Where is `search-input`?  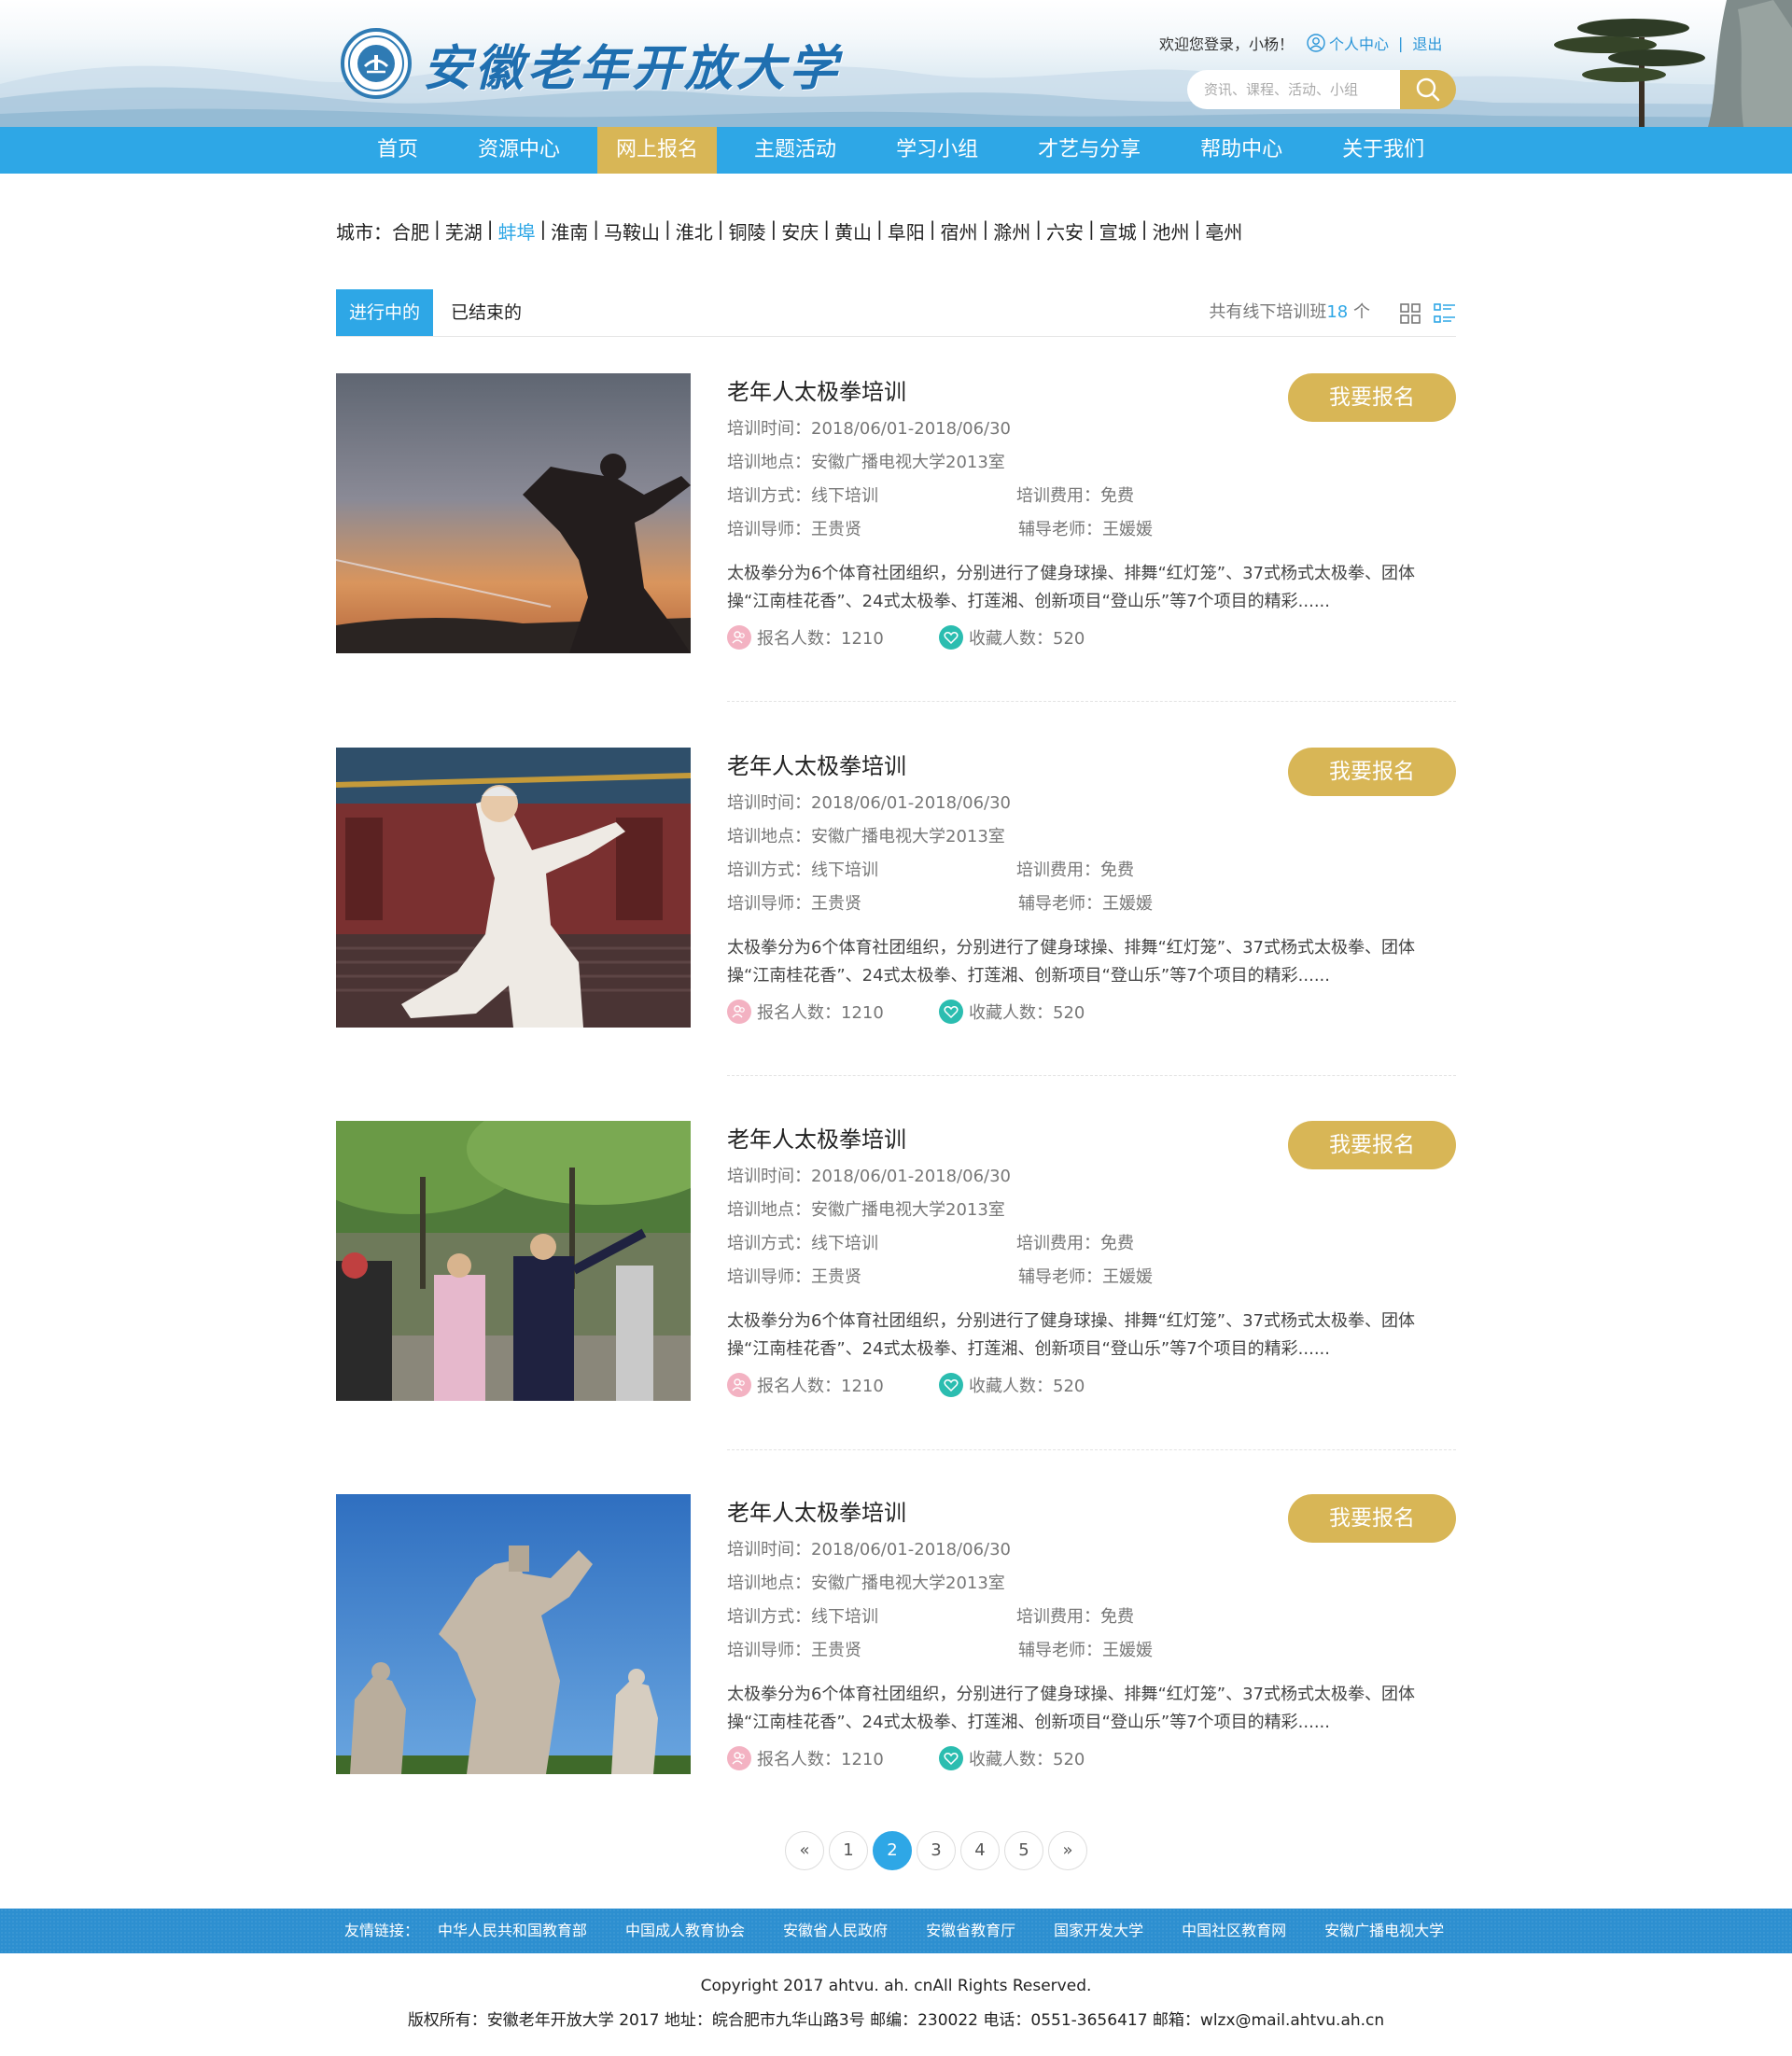 search-input is located at coordinates (1293, 89).